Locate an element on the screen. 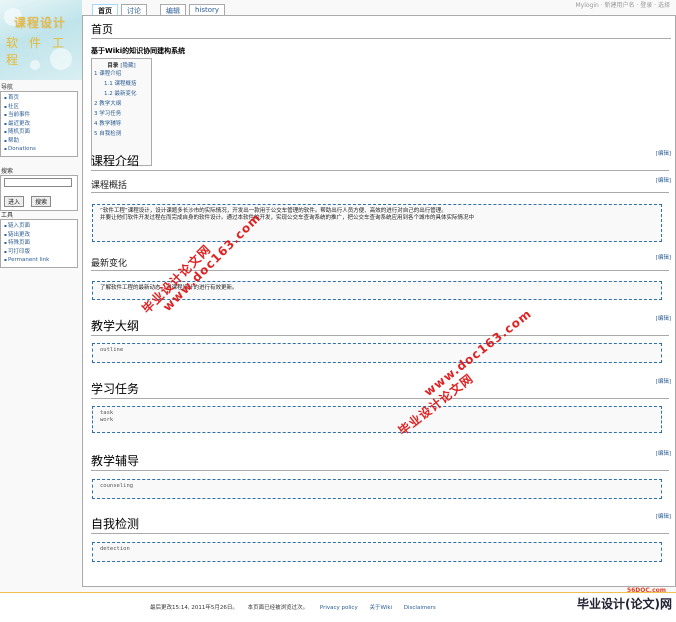 The width and height of the screenshot is (676, 622). tasks-block: task work is located at coordinates (377, 419).